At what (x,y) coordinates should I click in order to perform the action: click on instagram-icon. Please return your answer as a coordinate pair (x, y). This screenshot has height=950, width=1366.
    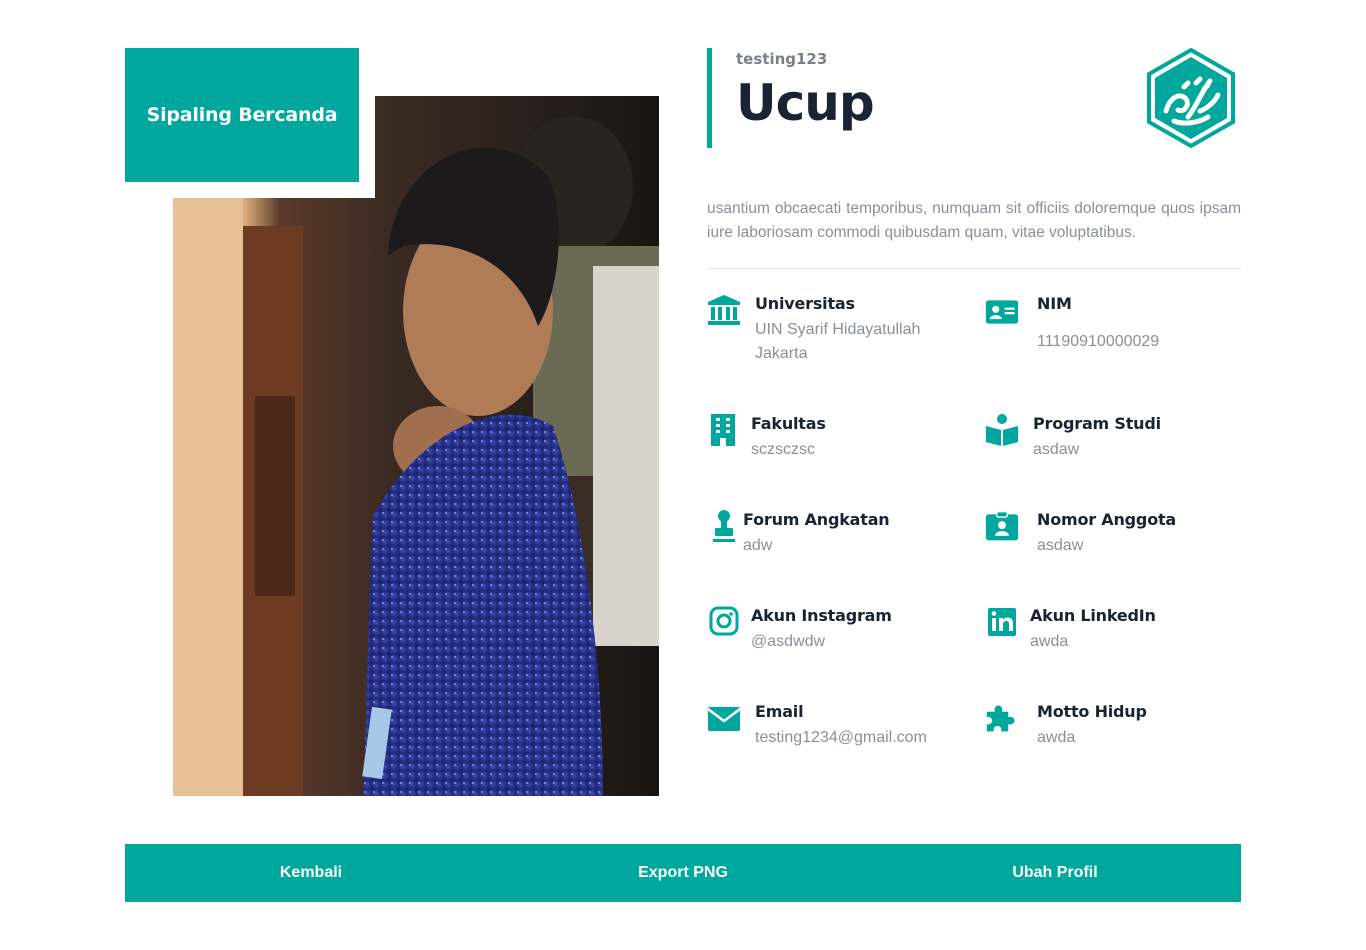
    Looking at the image, I should click on (723, 622).